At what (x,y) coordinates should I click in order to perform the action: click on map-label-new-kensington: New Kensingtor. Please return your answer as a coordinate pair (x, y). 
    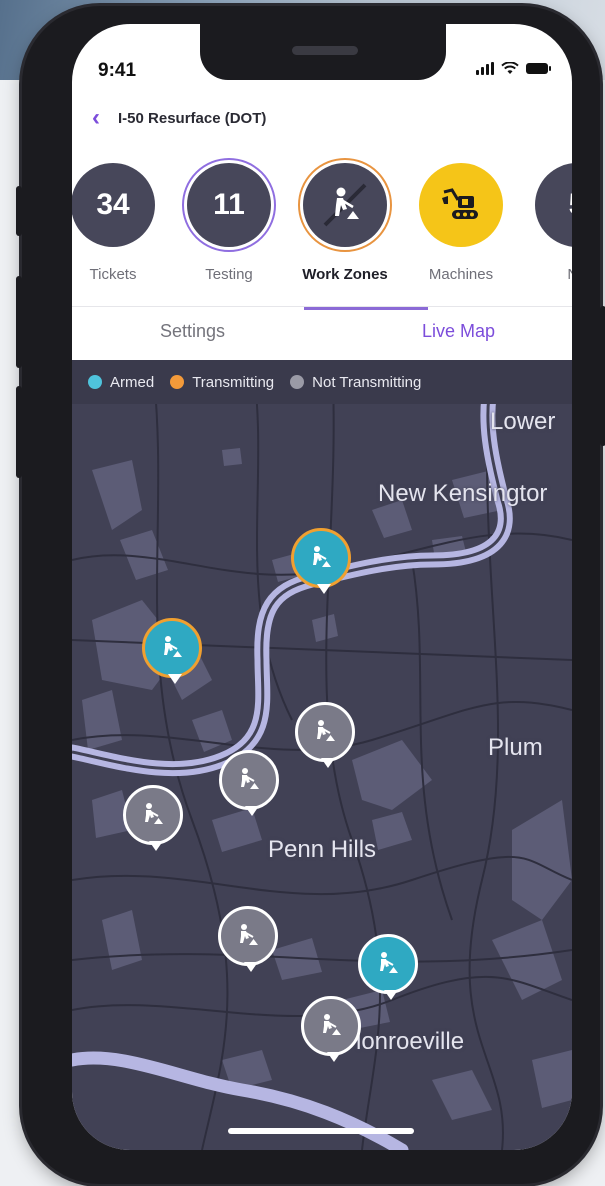
    Looking at the image, I should click on (463, 493).